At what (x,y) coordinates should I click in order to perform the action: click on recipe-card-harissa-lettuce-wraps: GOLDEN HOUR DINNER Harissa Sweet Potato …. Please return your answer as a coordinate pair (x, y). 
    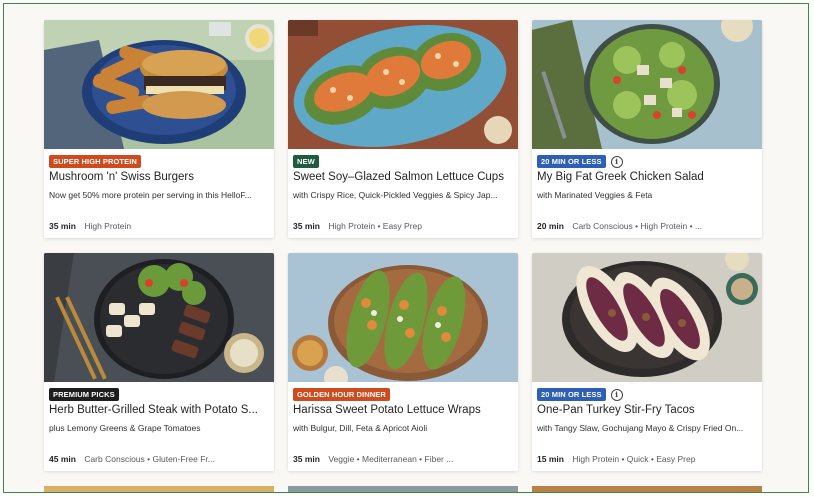
    Looking at the image, I should click on (403, 362).